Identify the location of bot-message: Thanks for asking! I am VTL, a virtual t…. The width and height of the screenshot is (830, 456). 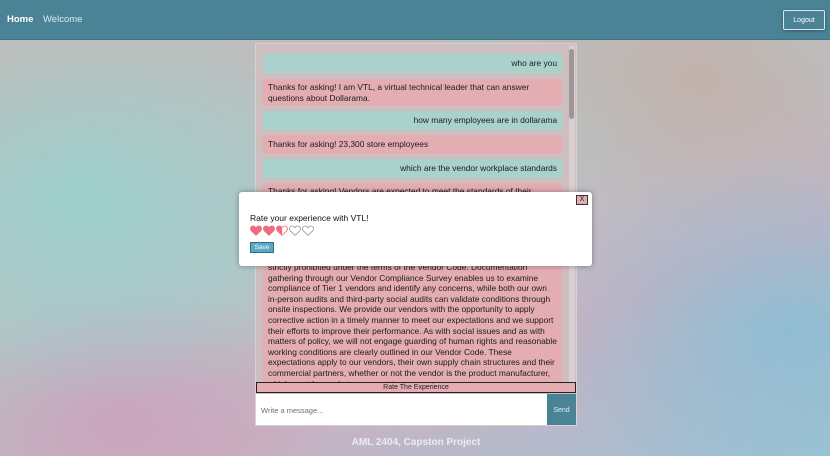
(412, 92).